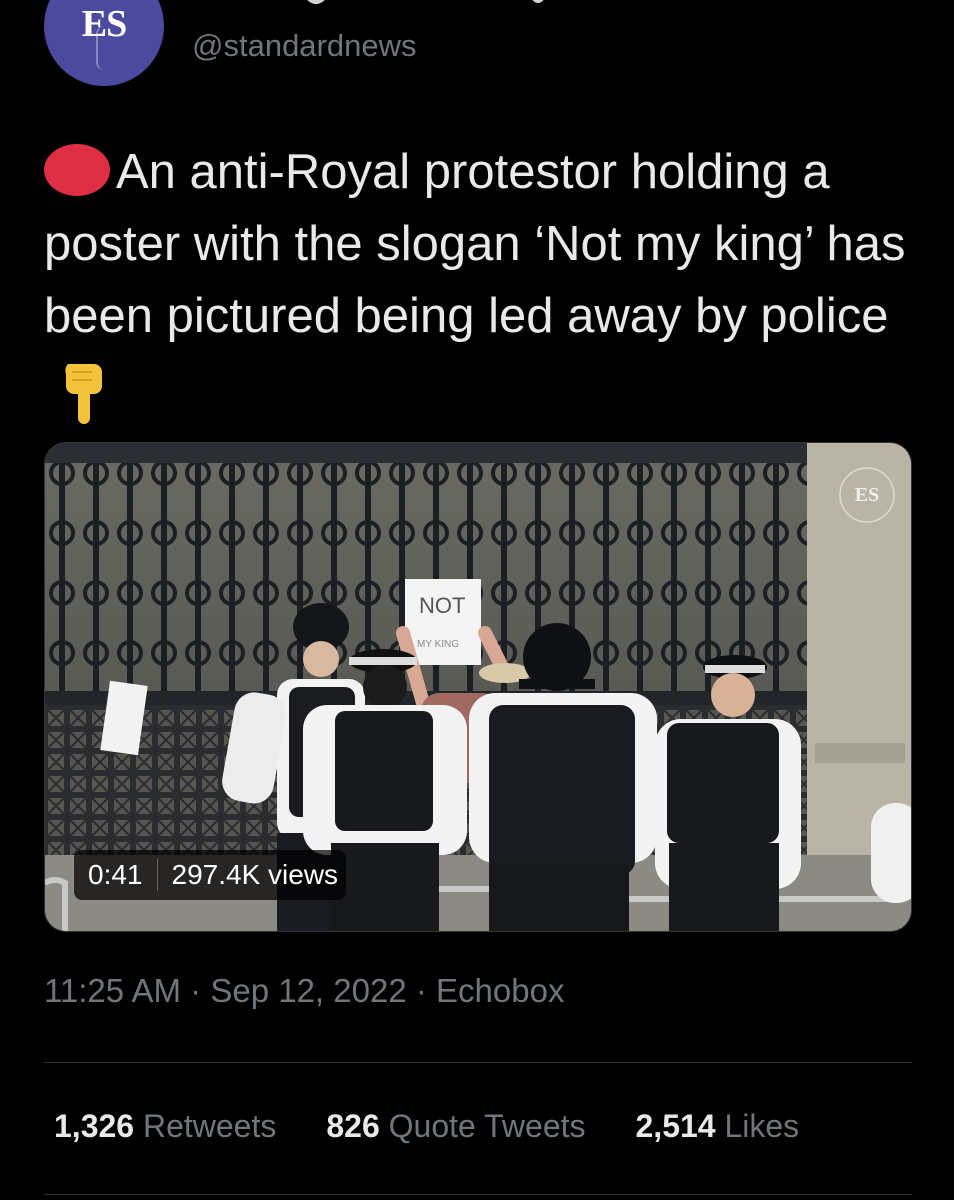 This screenshot has height=1200, width=954. I want to click on avatar: ES, so click(104, 43).